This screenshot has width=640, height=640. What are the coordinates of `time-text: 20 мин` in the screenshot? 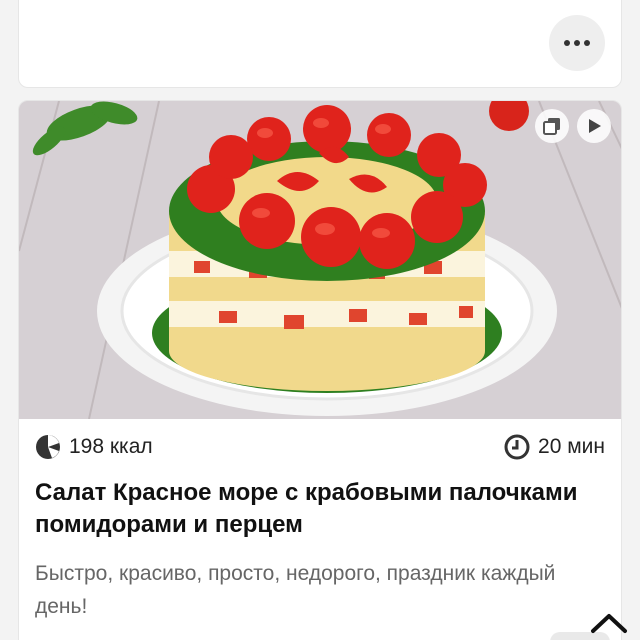 It's located at (571, 446).